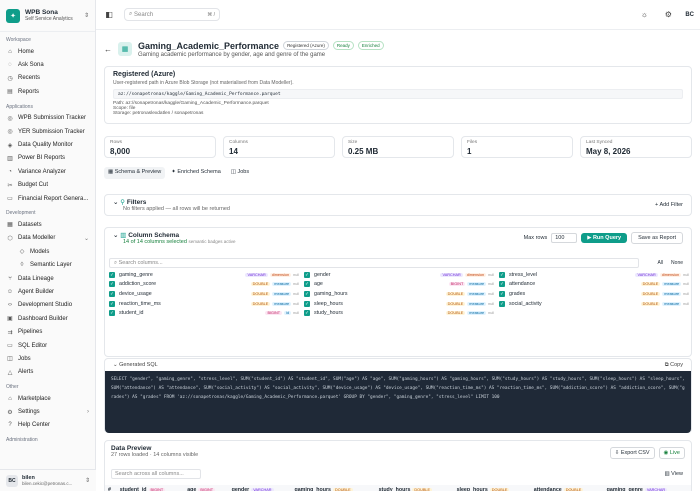 Image resolution: width=700 pixels, height=491 pixels. I want to click on run-query-button: ▶ Run Query, so click(604, 238).